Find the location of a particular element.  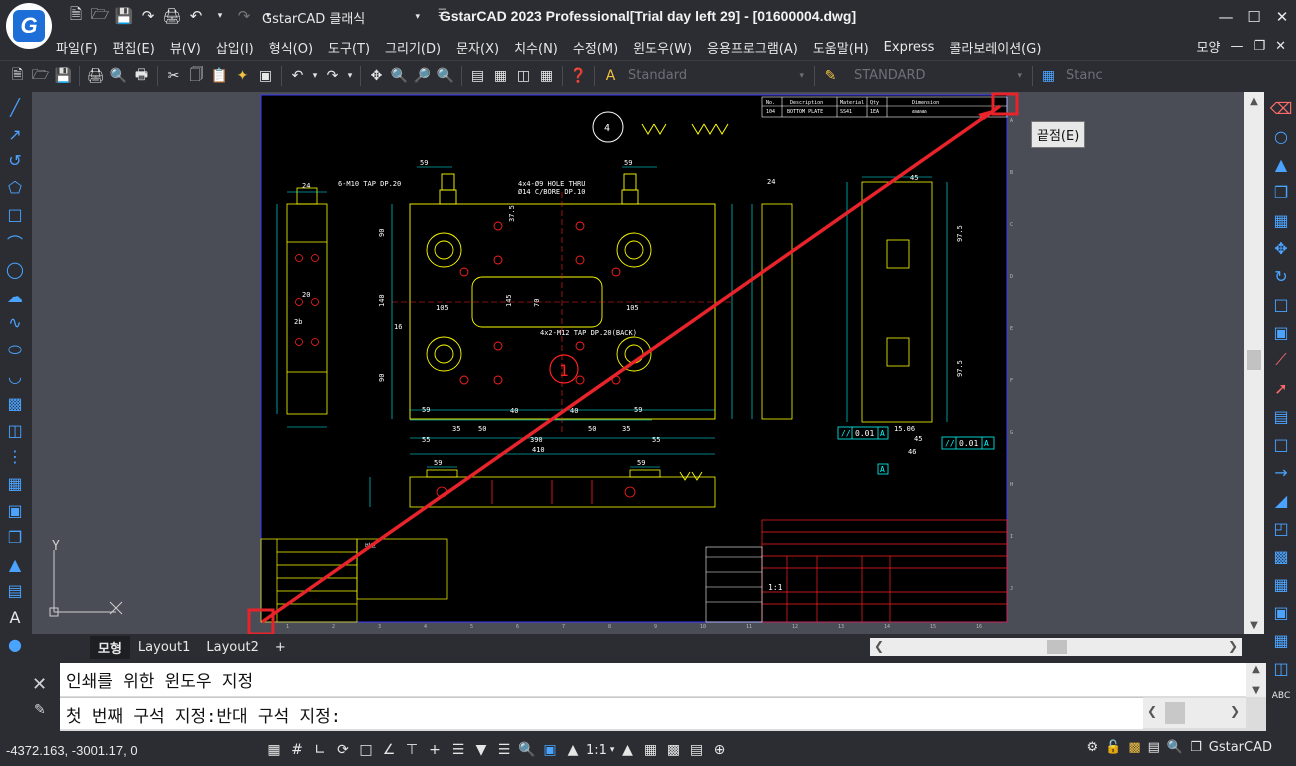

command-customize-icon: ✎ is located at coordinates (40, 710).